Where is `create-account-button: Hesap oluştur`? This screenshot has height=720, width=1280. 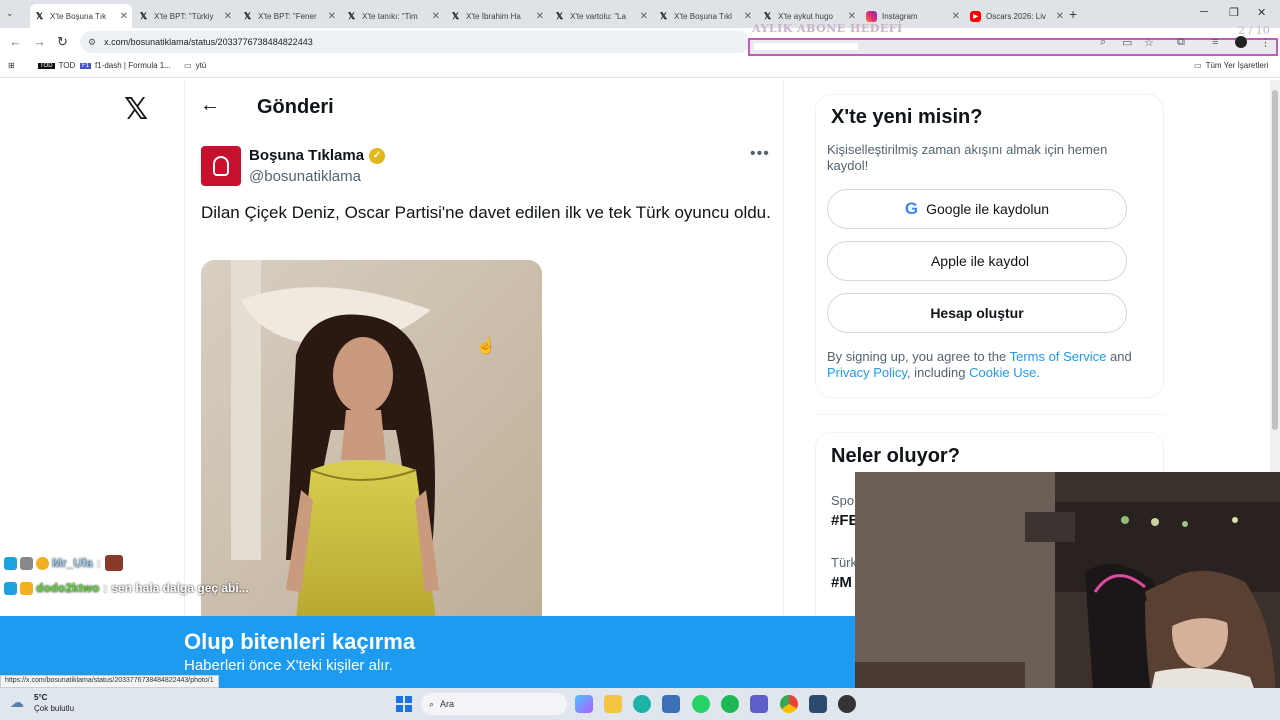 create-account-button: Hesap oluştur is located at coordinates (977, 313).